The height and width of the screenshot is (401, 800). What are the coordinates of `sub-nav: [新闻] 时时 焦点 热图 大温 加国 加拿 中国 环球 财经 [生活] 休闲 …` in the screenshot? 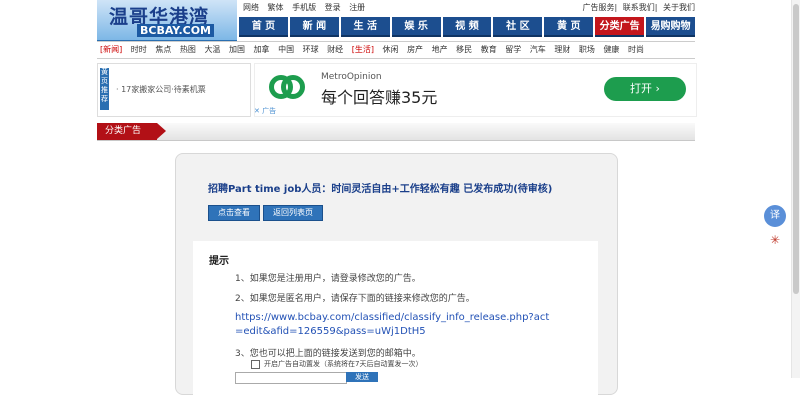 It's located at (396, 50).